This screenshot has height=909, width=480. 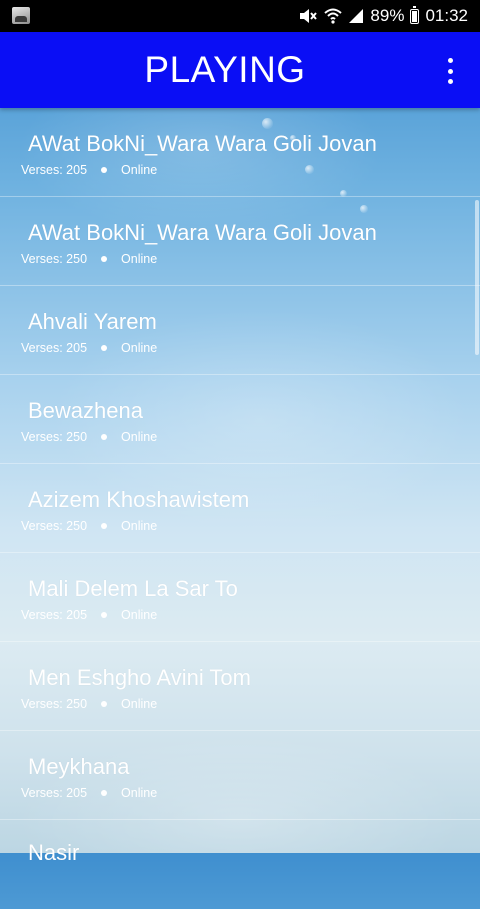 What do you see at coordinates (240, 419) in the screenshot?
I see `list-item: Bewazhena Verses: 250 Online` at bounding box center [240, 419].